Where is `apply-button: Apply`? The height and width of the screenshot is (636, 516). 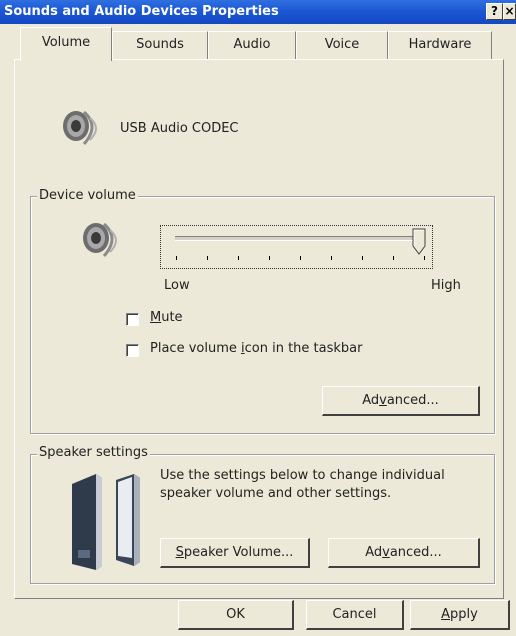
apply-button: Apply is located at coordinates (460, 615).